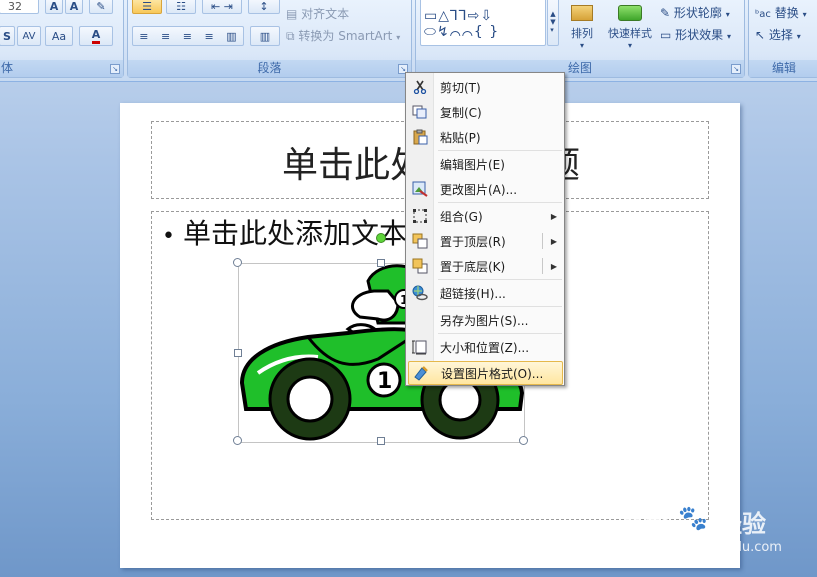  Describe the element at coordinates (59, 36) in the screenshot. I see `change-case-button: Aa` at that location.